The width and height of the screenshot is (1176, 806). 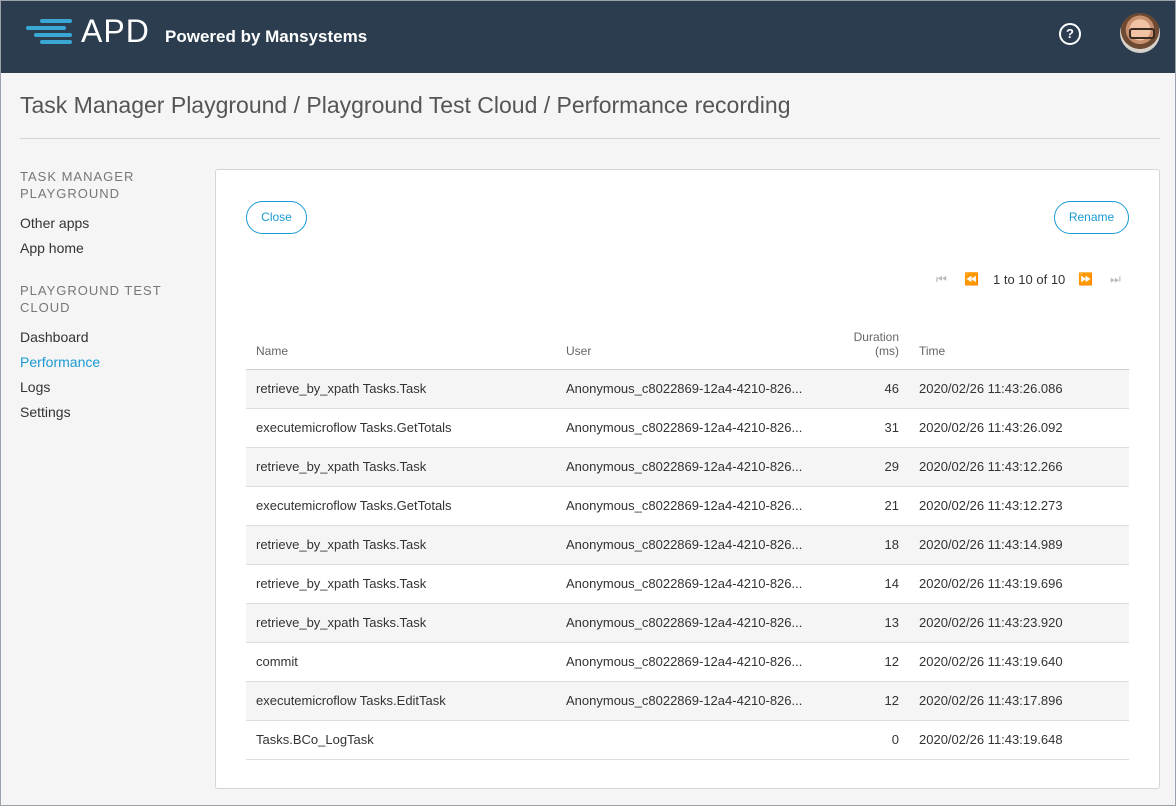 I want to click on cell-user, so click(x=686, y=740).